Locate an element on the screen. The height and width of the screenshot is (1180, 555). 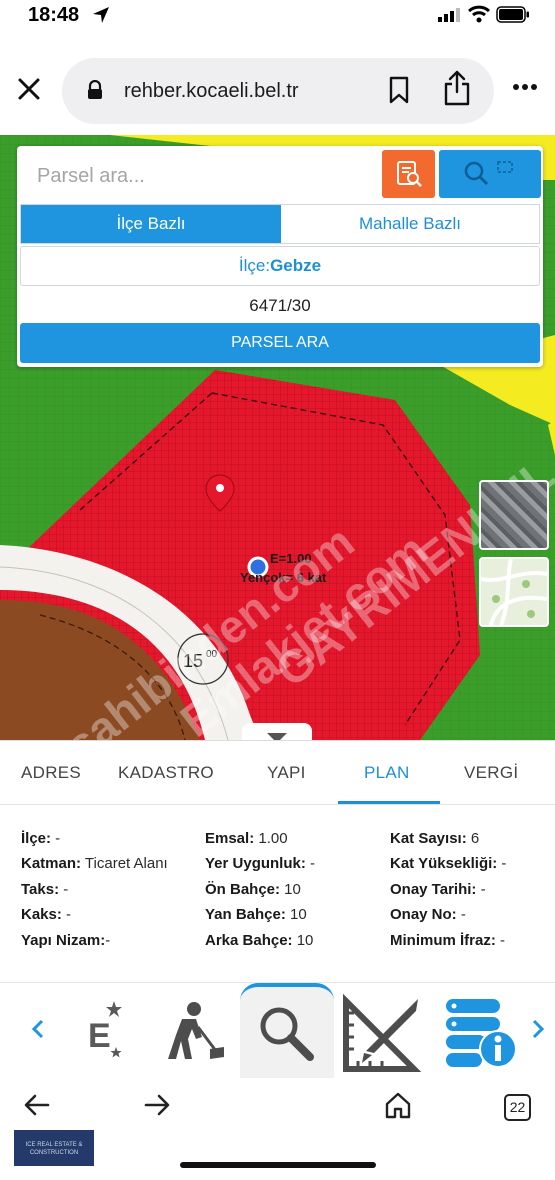
district-value: Gebze is located at coordinates (296, 265).